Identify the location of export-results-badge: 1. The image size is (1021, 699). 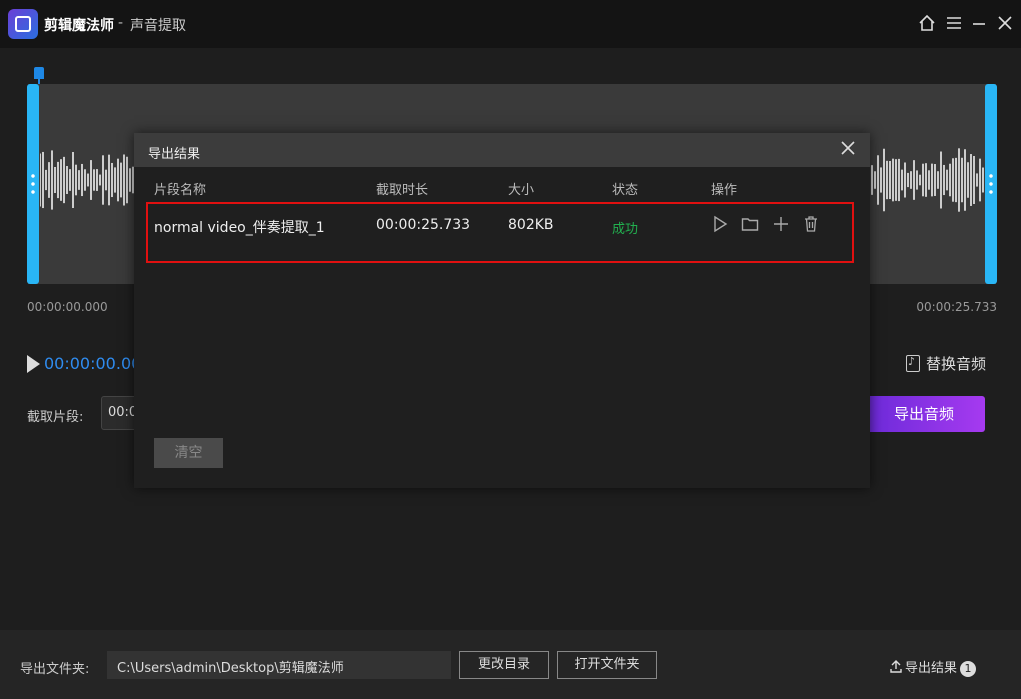
(968, 669).